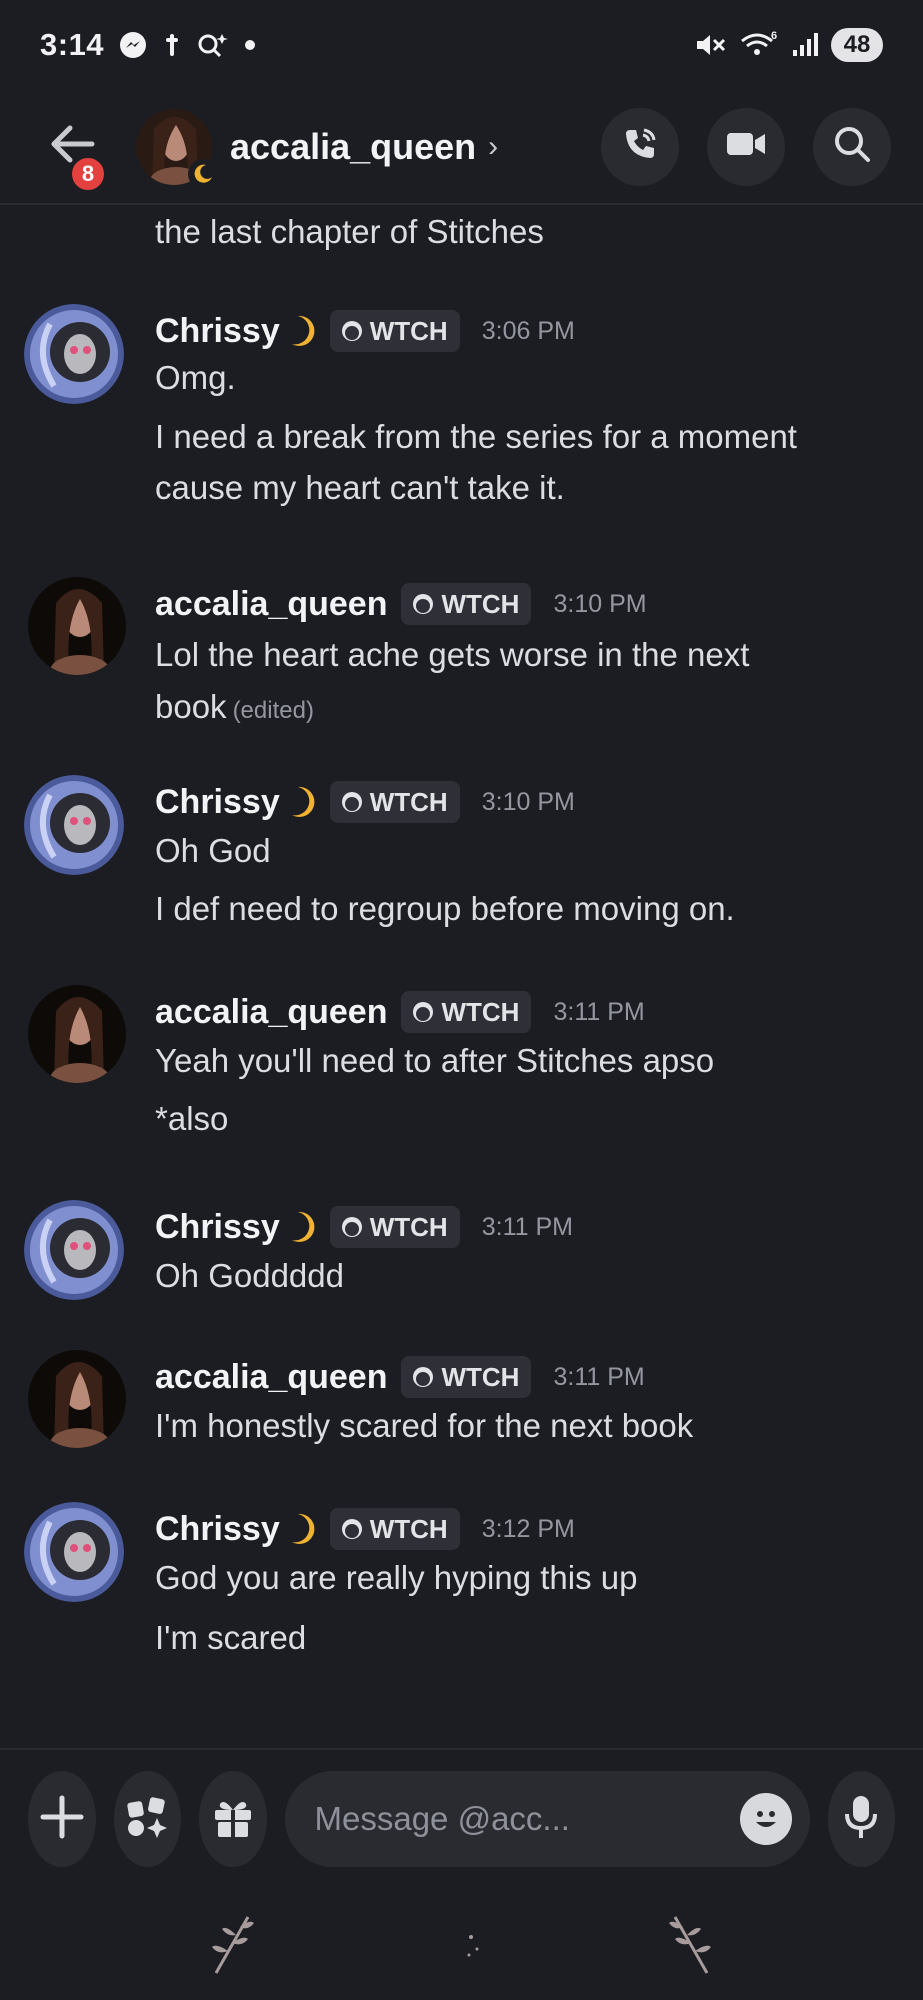 The width and height of the screenshot is (923, 2000). I want to click on message-text: I'm scared, so click(231, 1637).